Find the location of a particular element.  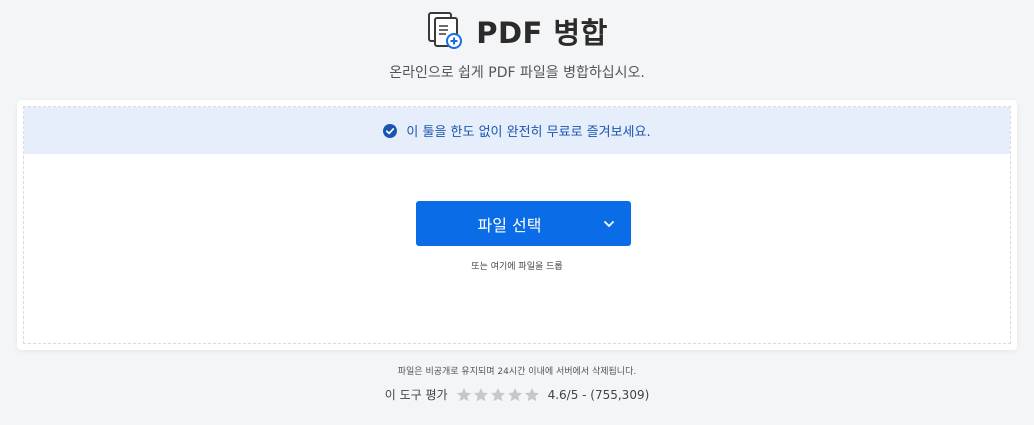

rating-stars is located at coordinates (498, 395).